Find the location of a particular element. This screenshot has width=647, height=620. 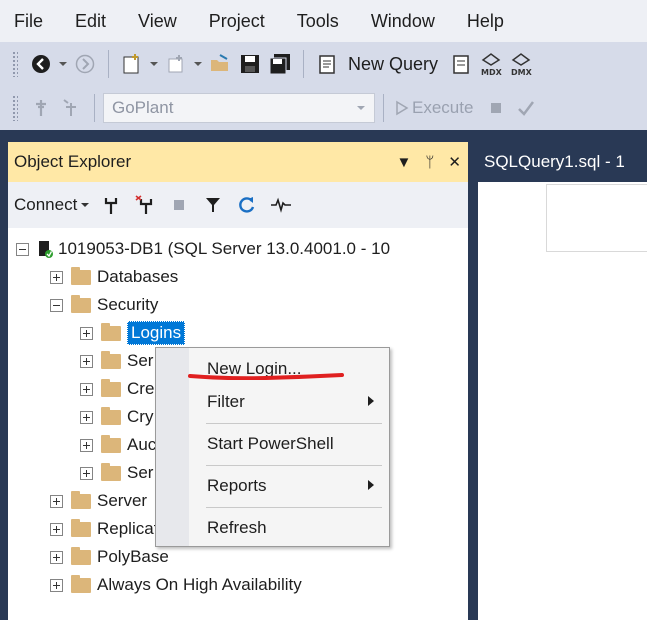

disconnect-plug-icon is located at coordinates (145, 205).